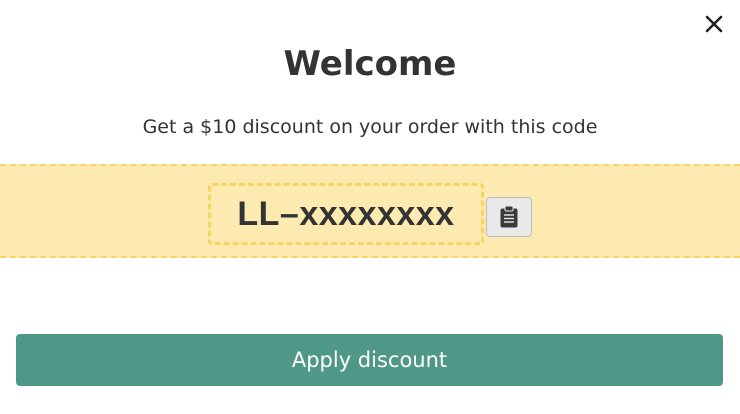 The image size is (740, 414). I want to click on close-button, so click(714, 24).